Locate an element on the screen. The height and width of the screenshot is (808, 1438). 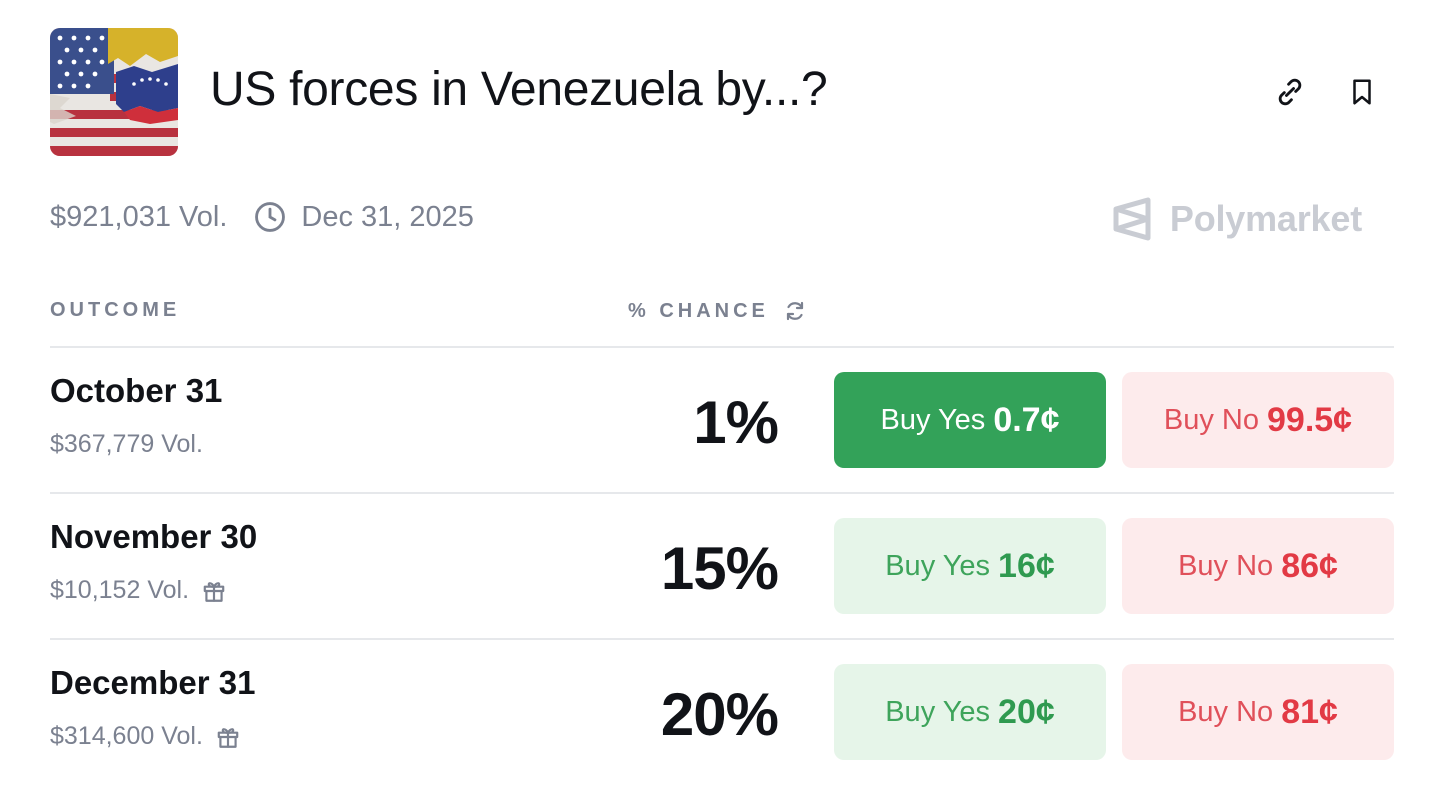
buy-yes-button: Buy Yes 0.7¢ is located at coordinates (970, 420).